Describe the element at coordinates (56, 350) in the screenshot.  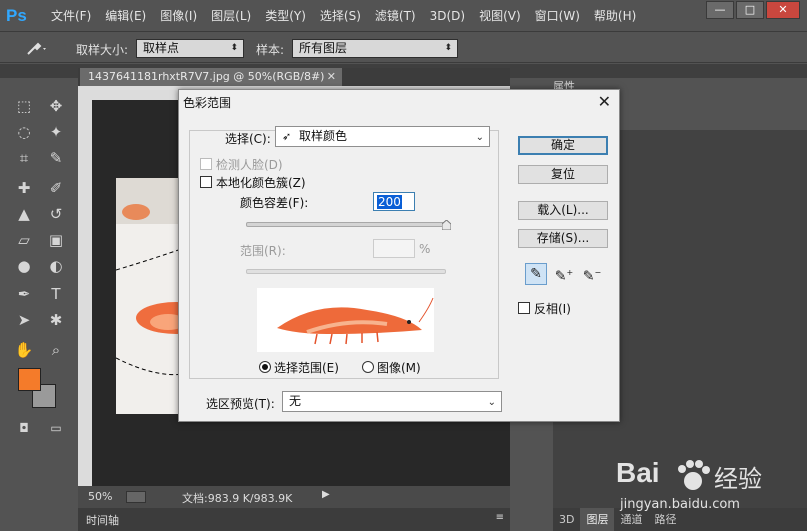
I see `zoom-tool-icon: ⌕` at that location.